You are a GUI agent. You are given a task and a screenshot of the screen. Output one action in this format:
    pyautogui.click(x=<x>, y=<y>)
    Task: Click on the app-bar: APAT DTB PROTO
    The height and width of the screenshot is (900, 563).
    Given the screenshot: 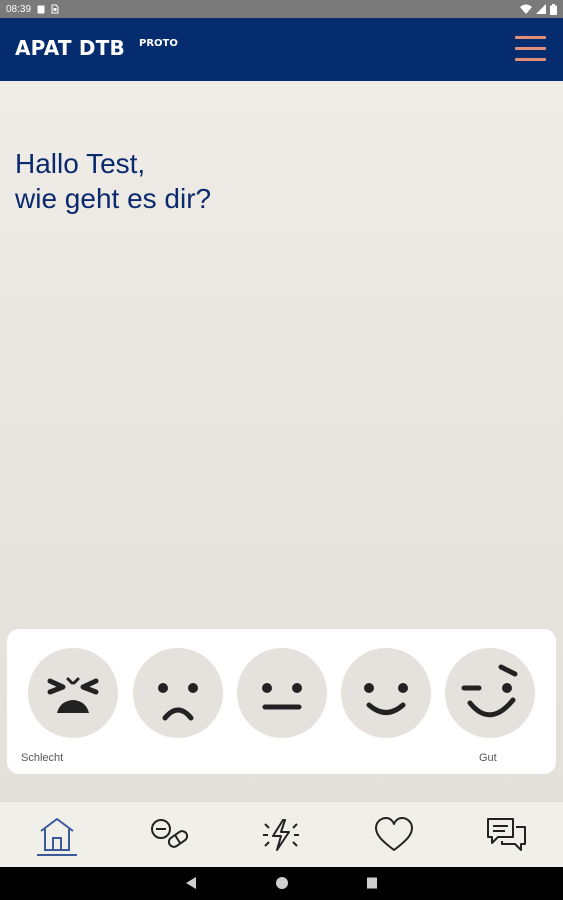 What is the action you would take?
    pyautogui.click(x=281, y=49)
    